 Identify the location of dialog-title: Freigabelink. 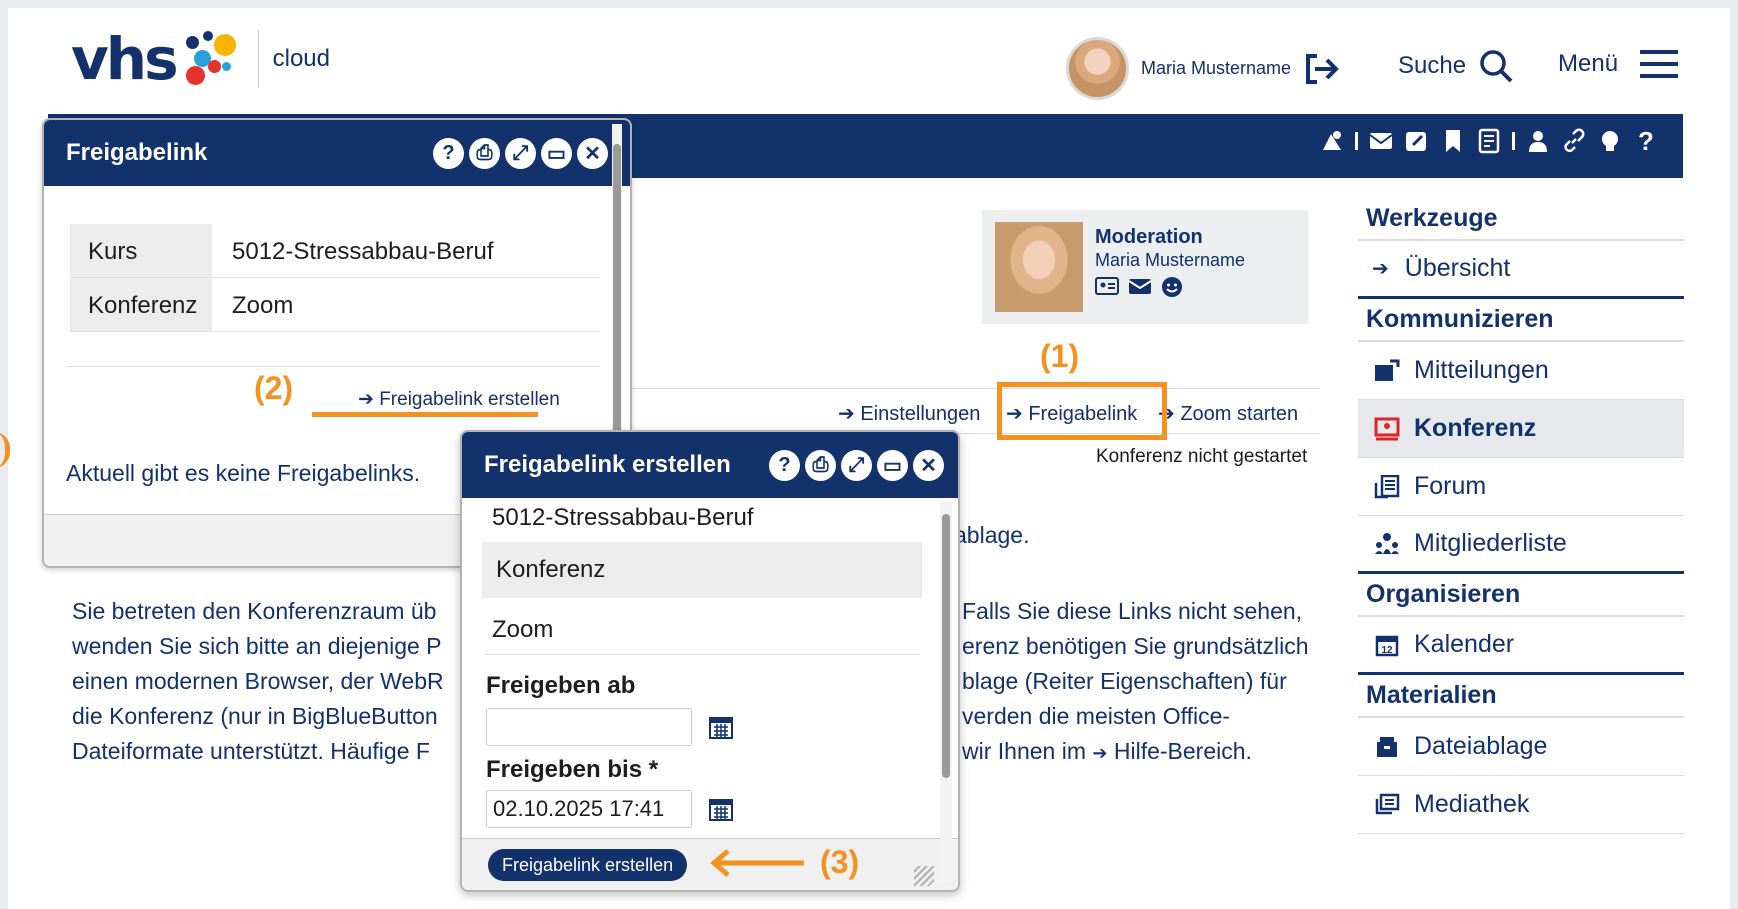
(137, 152).